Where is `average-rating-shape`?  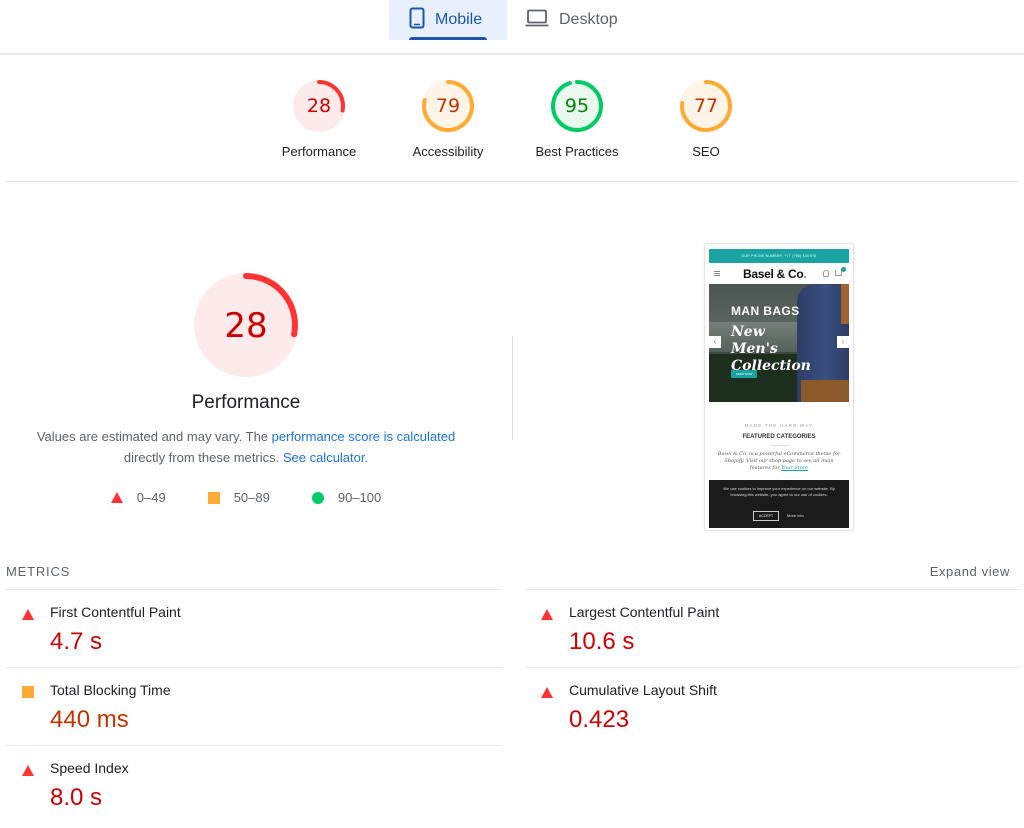
average-rating-shape is located at coordinates (28, 692).